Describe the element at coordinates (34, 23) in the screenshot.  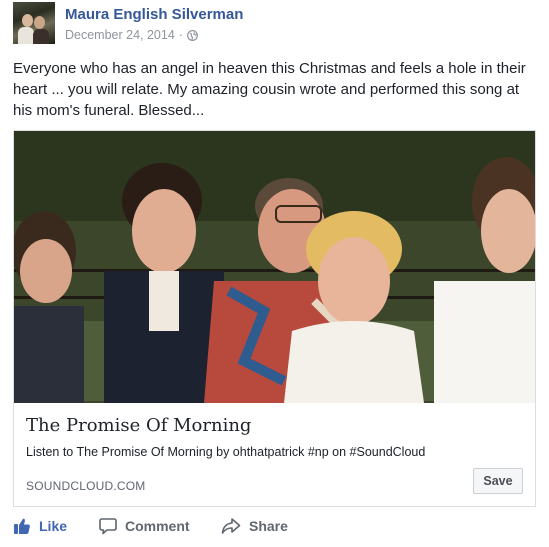
I see `avatar` at that location.